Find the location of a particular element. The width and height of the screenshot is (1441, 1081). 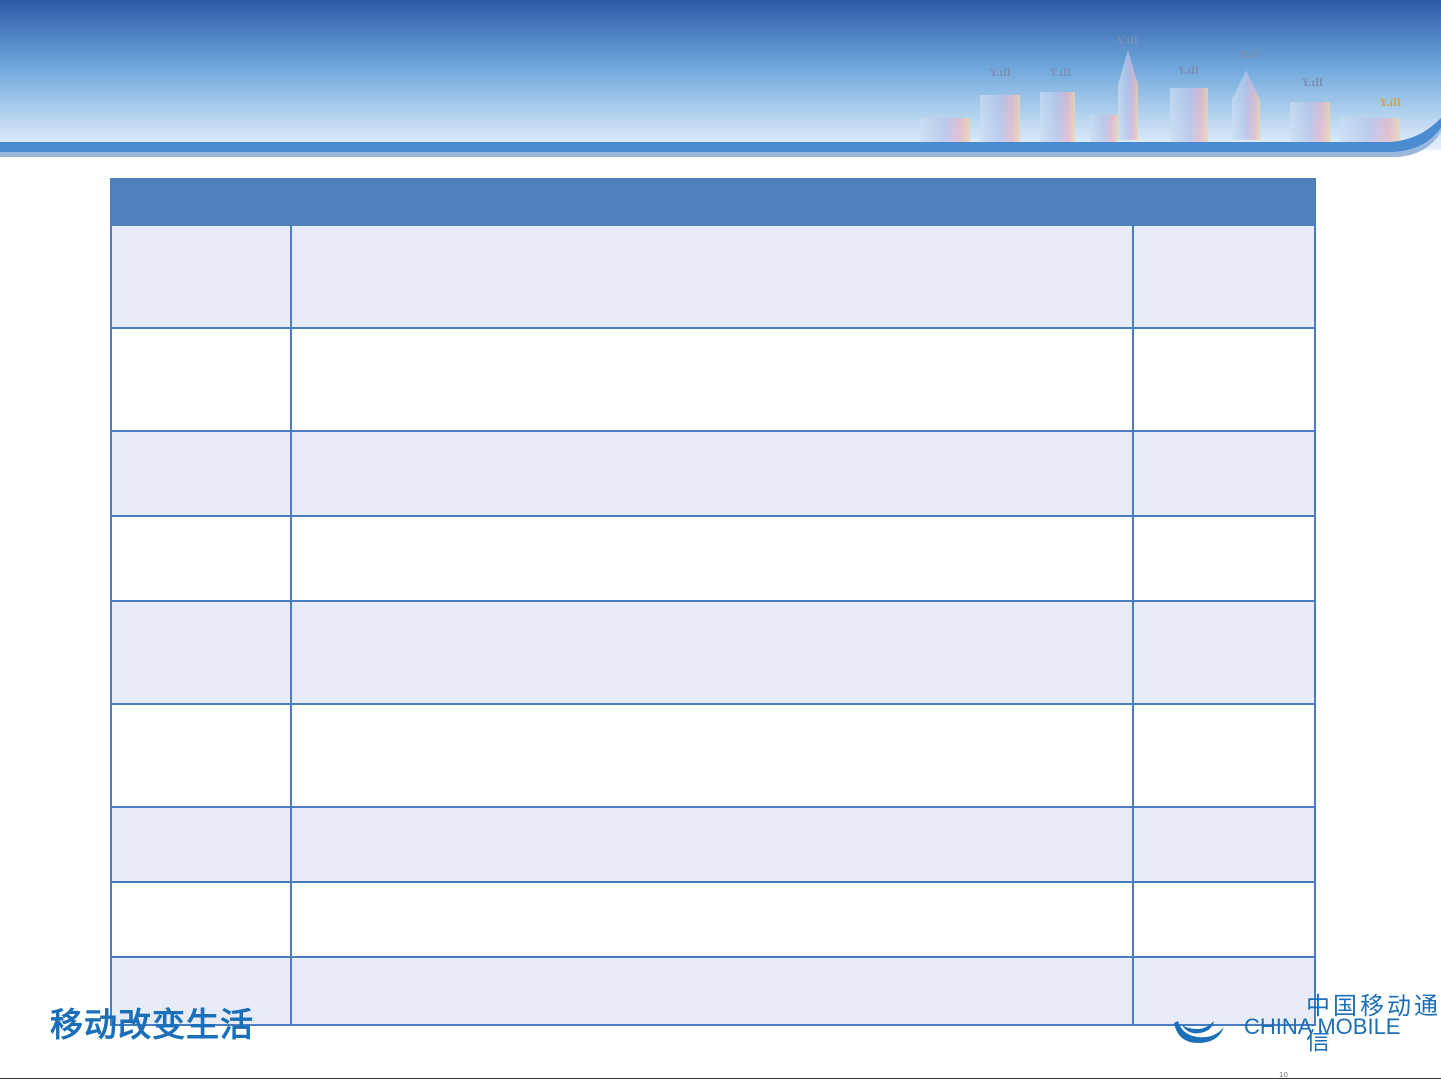

sky-gradient is located at coordinates (720, 75).